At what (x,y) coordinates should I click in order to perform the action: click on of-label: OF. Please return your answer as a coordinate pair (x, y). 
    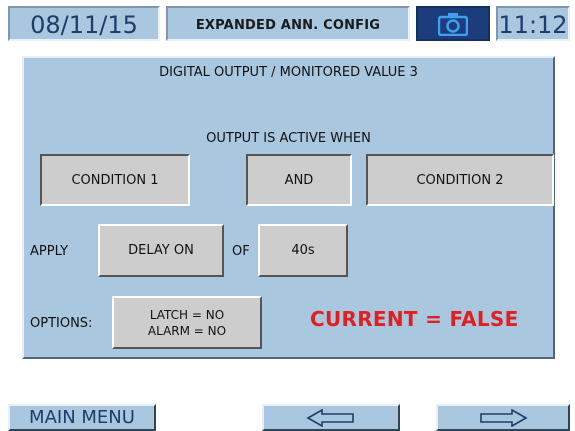
    Looking at the image, I should click on (241, 251).